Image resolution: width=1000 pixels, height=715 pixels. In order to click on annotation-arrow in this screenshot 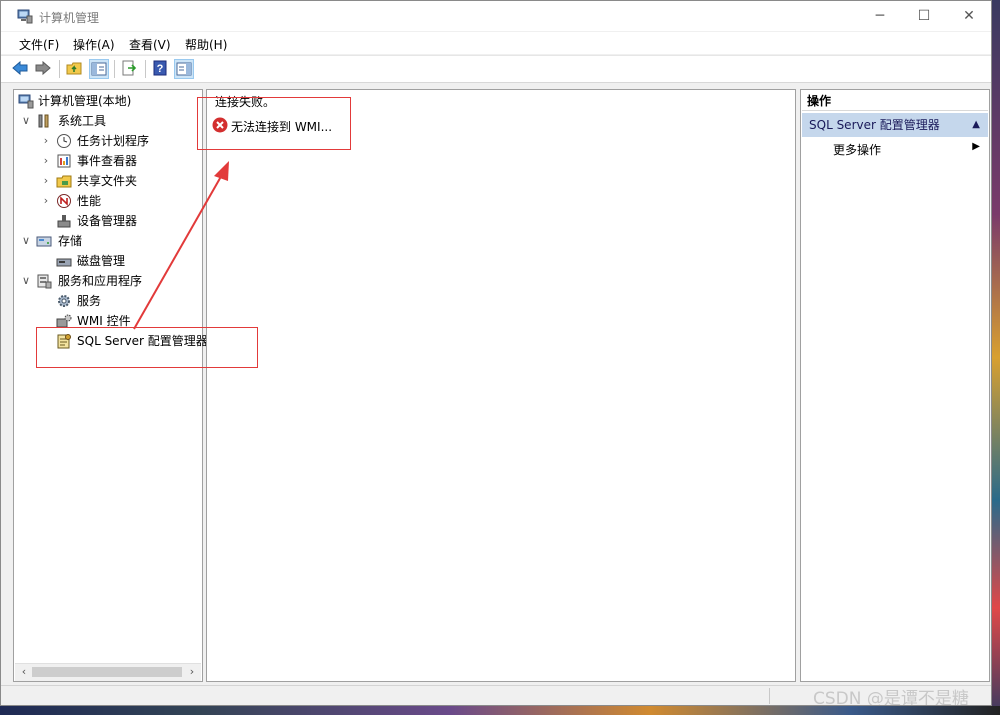, I will do `click(181, 245)`.